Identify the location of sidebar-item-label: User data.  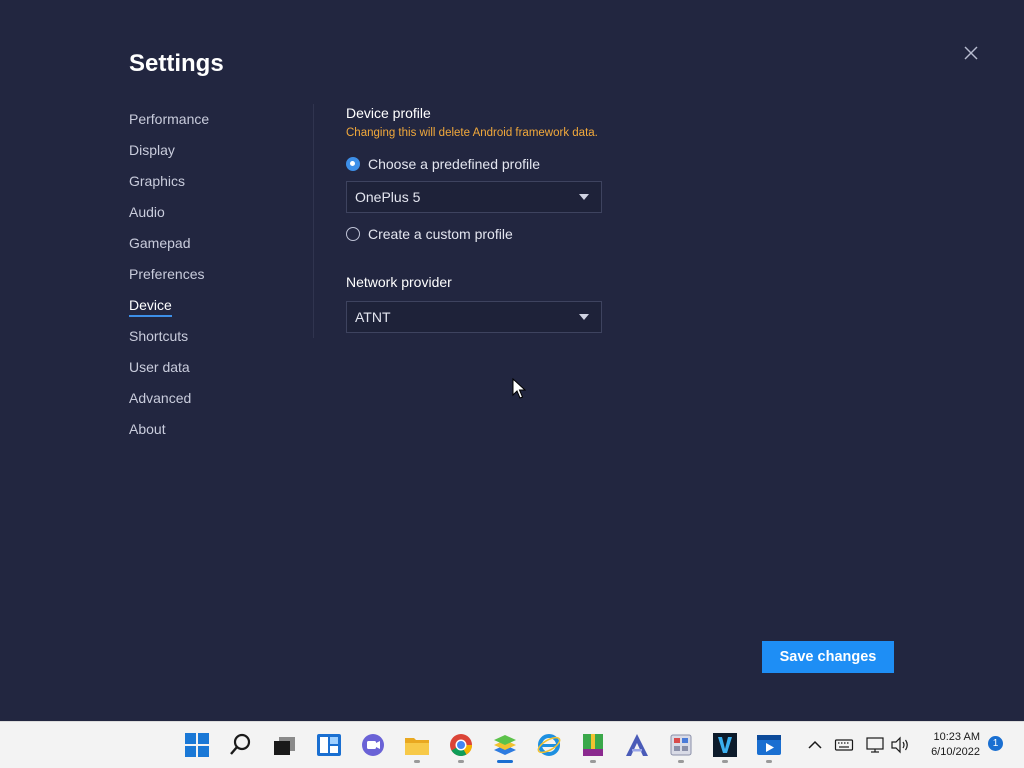
(159, 367).